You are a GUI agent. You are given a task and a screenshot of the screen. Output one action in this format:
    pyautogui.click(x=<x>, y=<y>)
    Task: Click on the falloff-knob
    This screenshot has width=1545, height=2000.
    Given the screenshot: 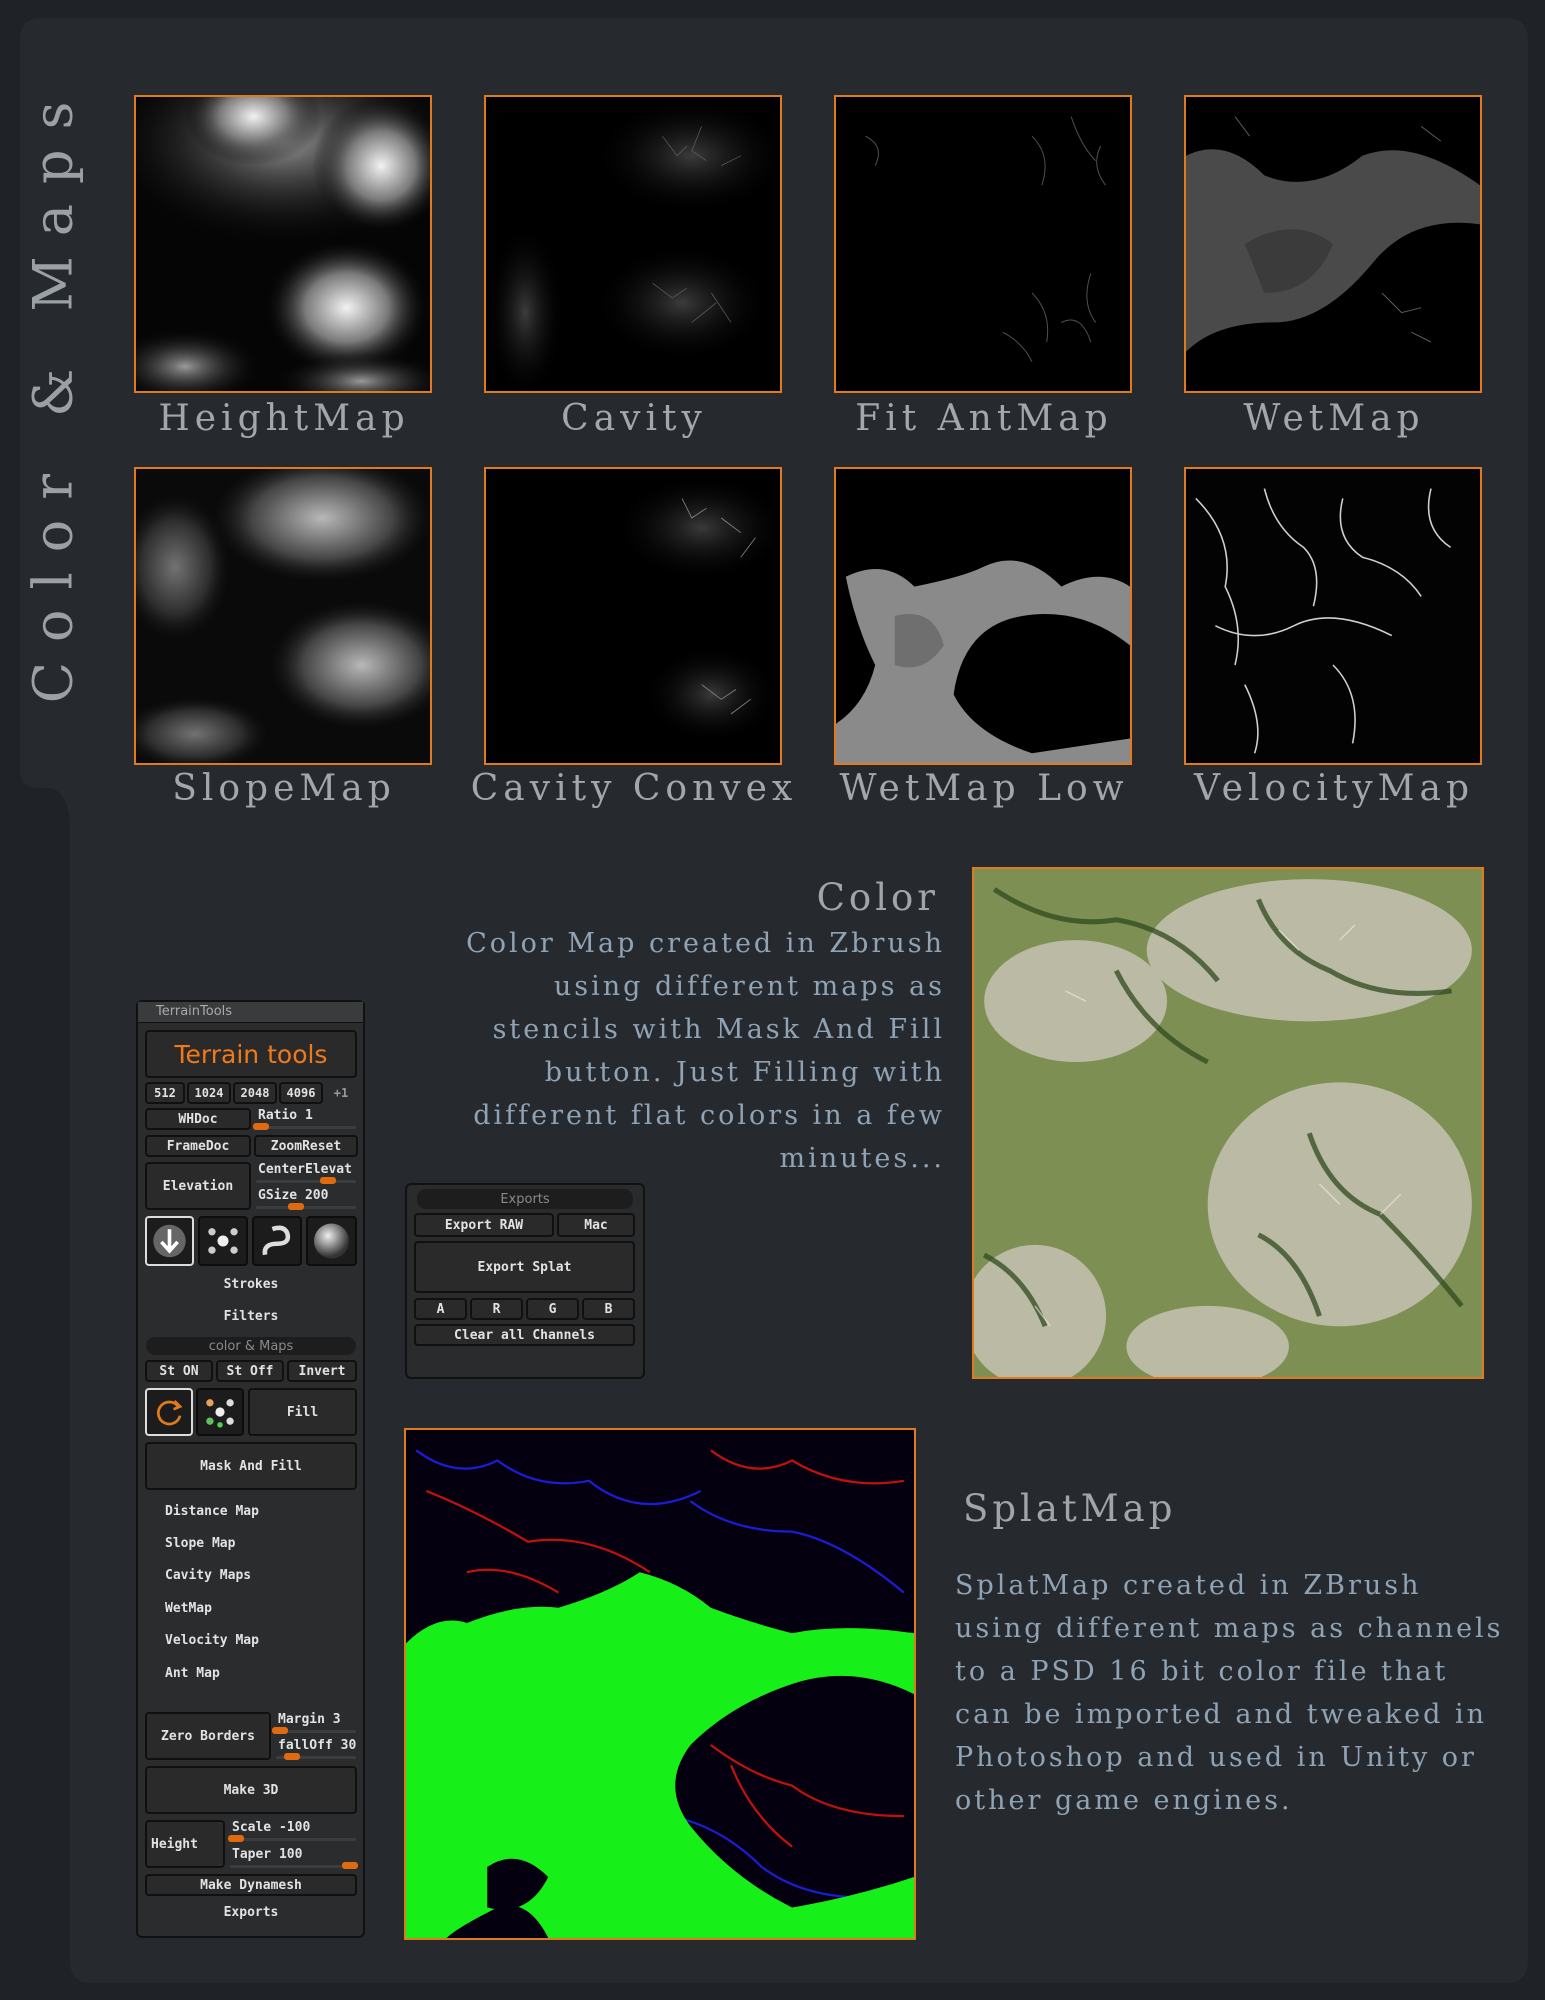 What is the action you would take?
    pyautogui.click(x=292, y=1756)
    